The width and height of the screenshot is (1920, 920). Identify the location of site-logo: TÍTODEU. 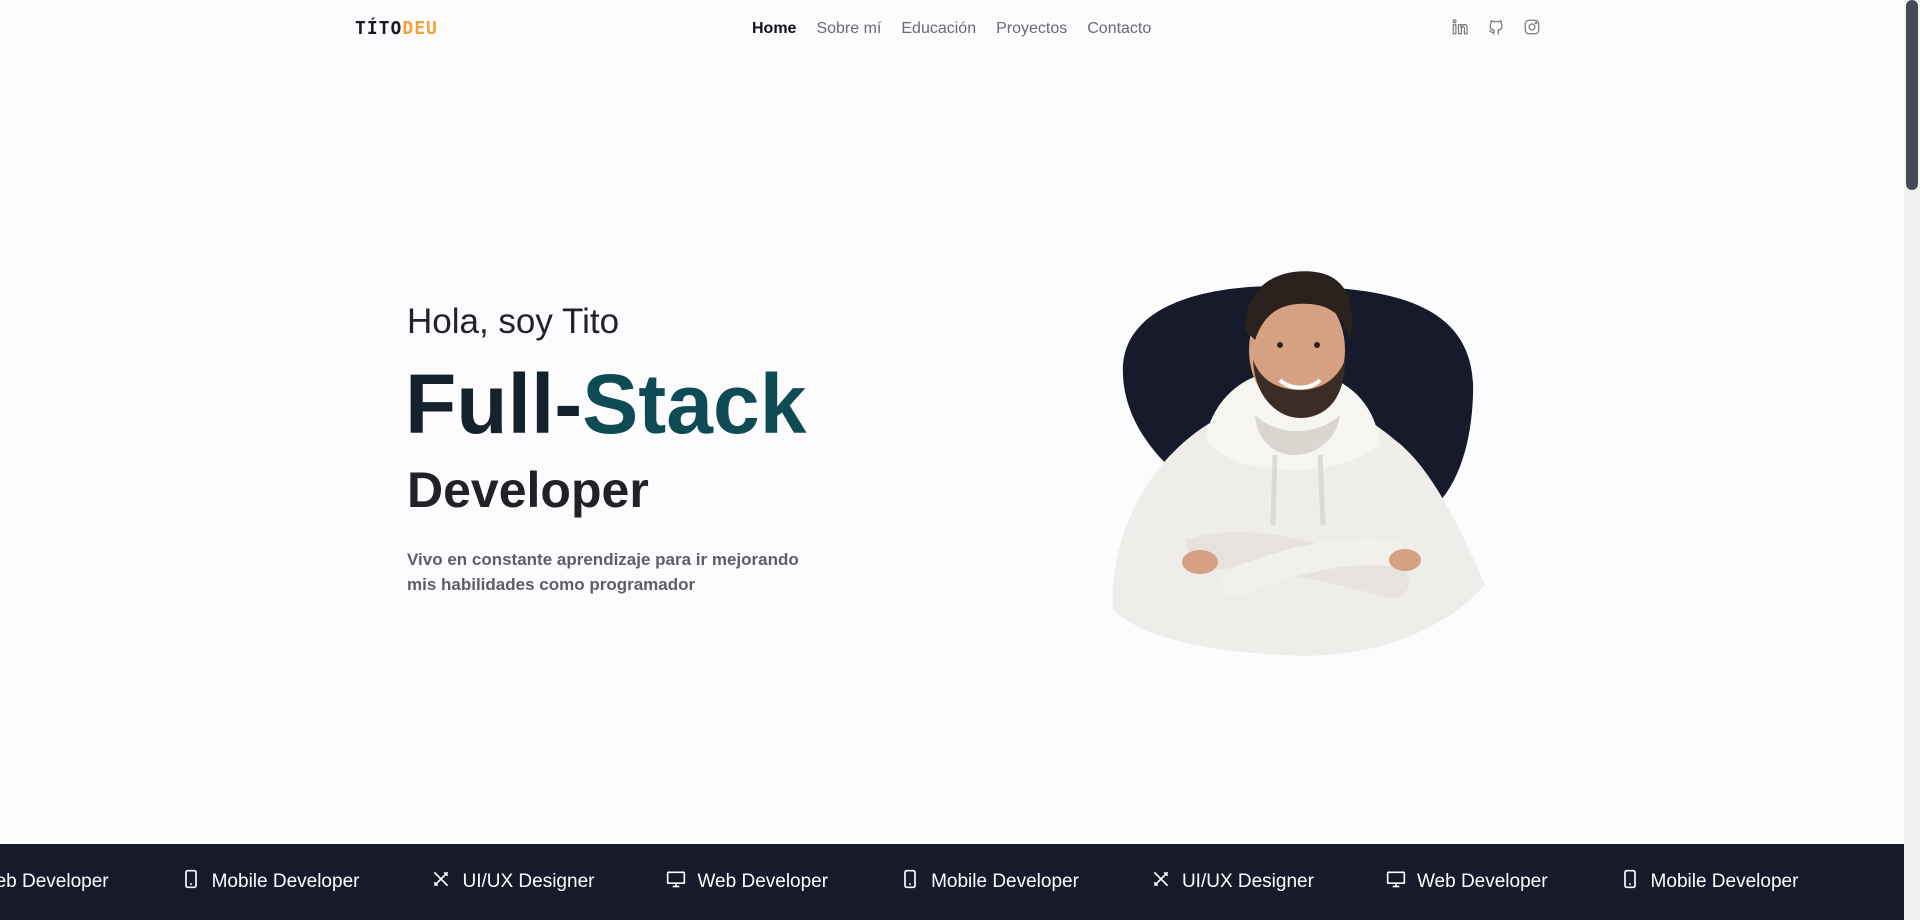
(396, 28).